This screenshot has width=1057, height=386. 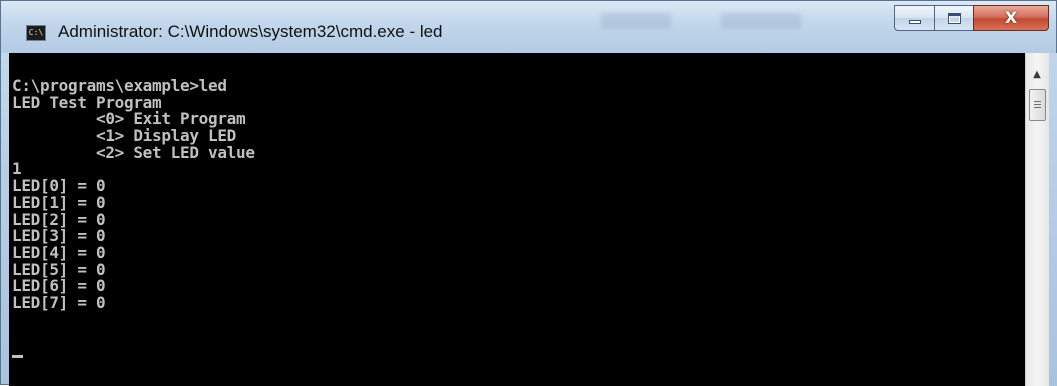 I want to click on close-button: X, so click(x=1011, y=18).